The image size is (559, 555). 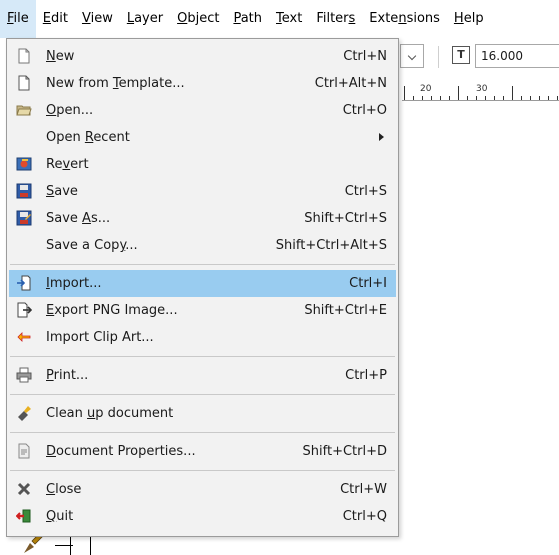 What do you see at coordinates (51, 451) in the screenshot?
I see `menu-item-label-part: D` at bounding box center [51, 451].